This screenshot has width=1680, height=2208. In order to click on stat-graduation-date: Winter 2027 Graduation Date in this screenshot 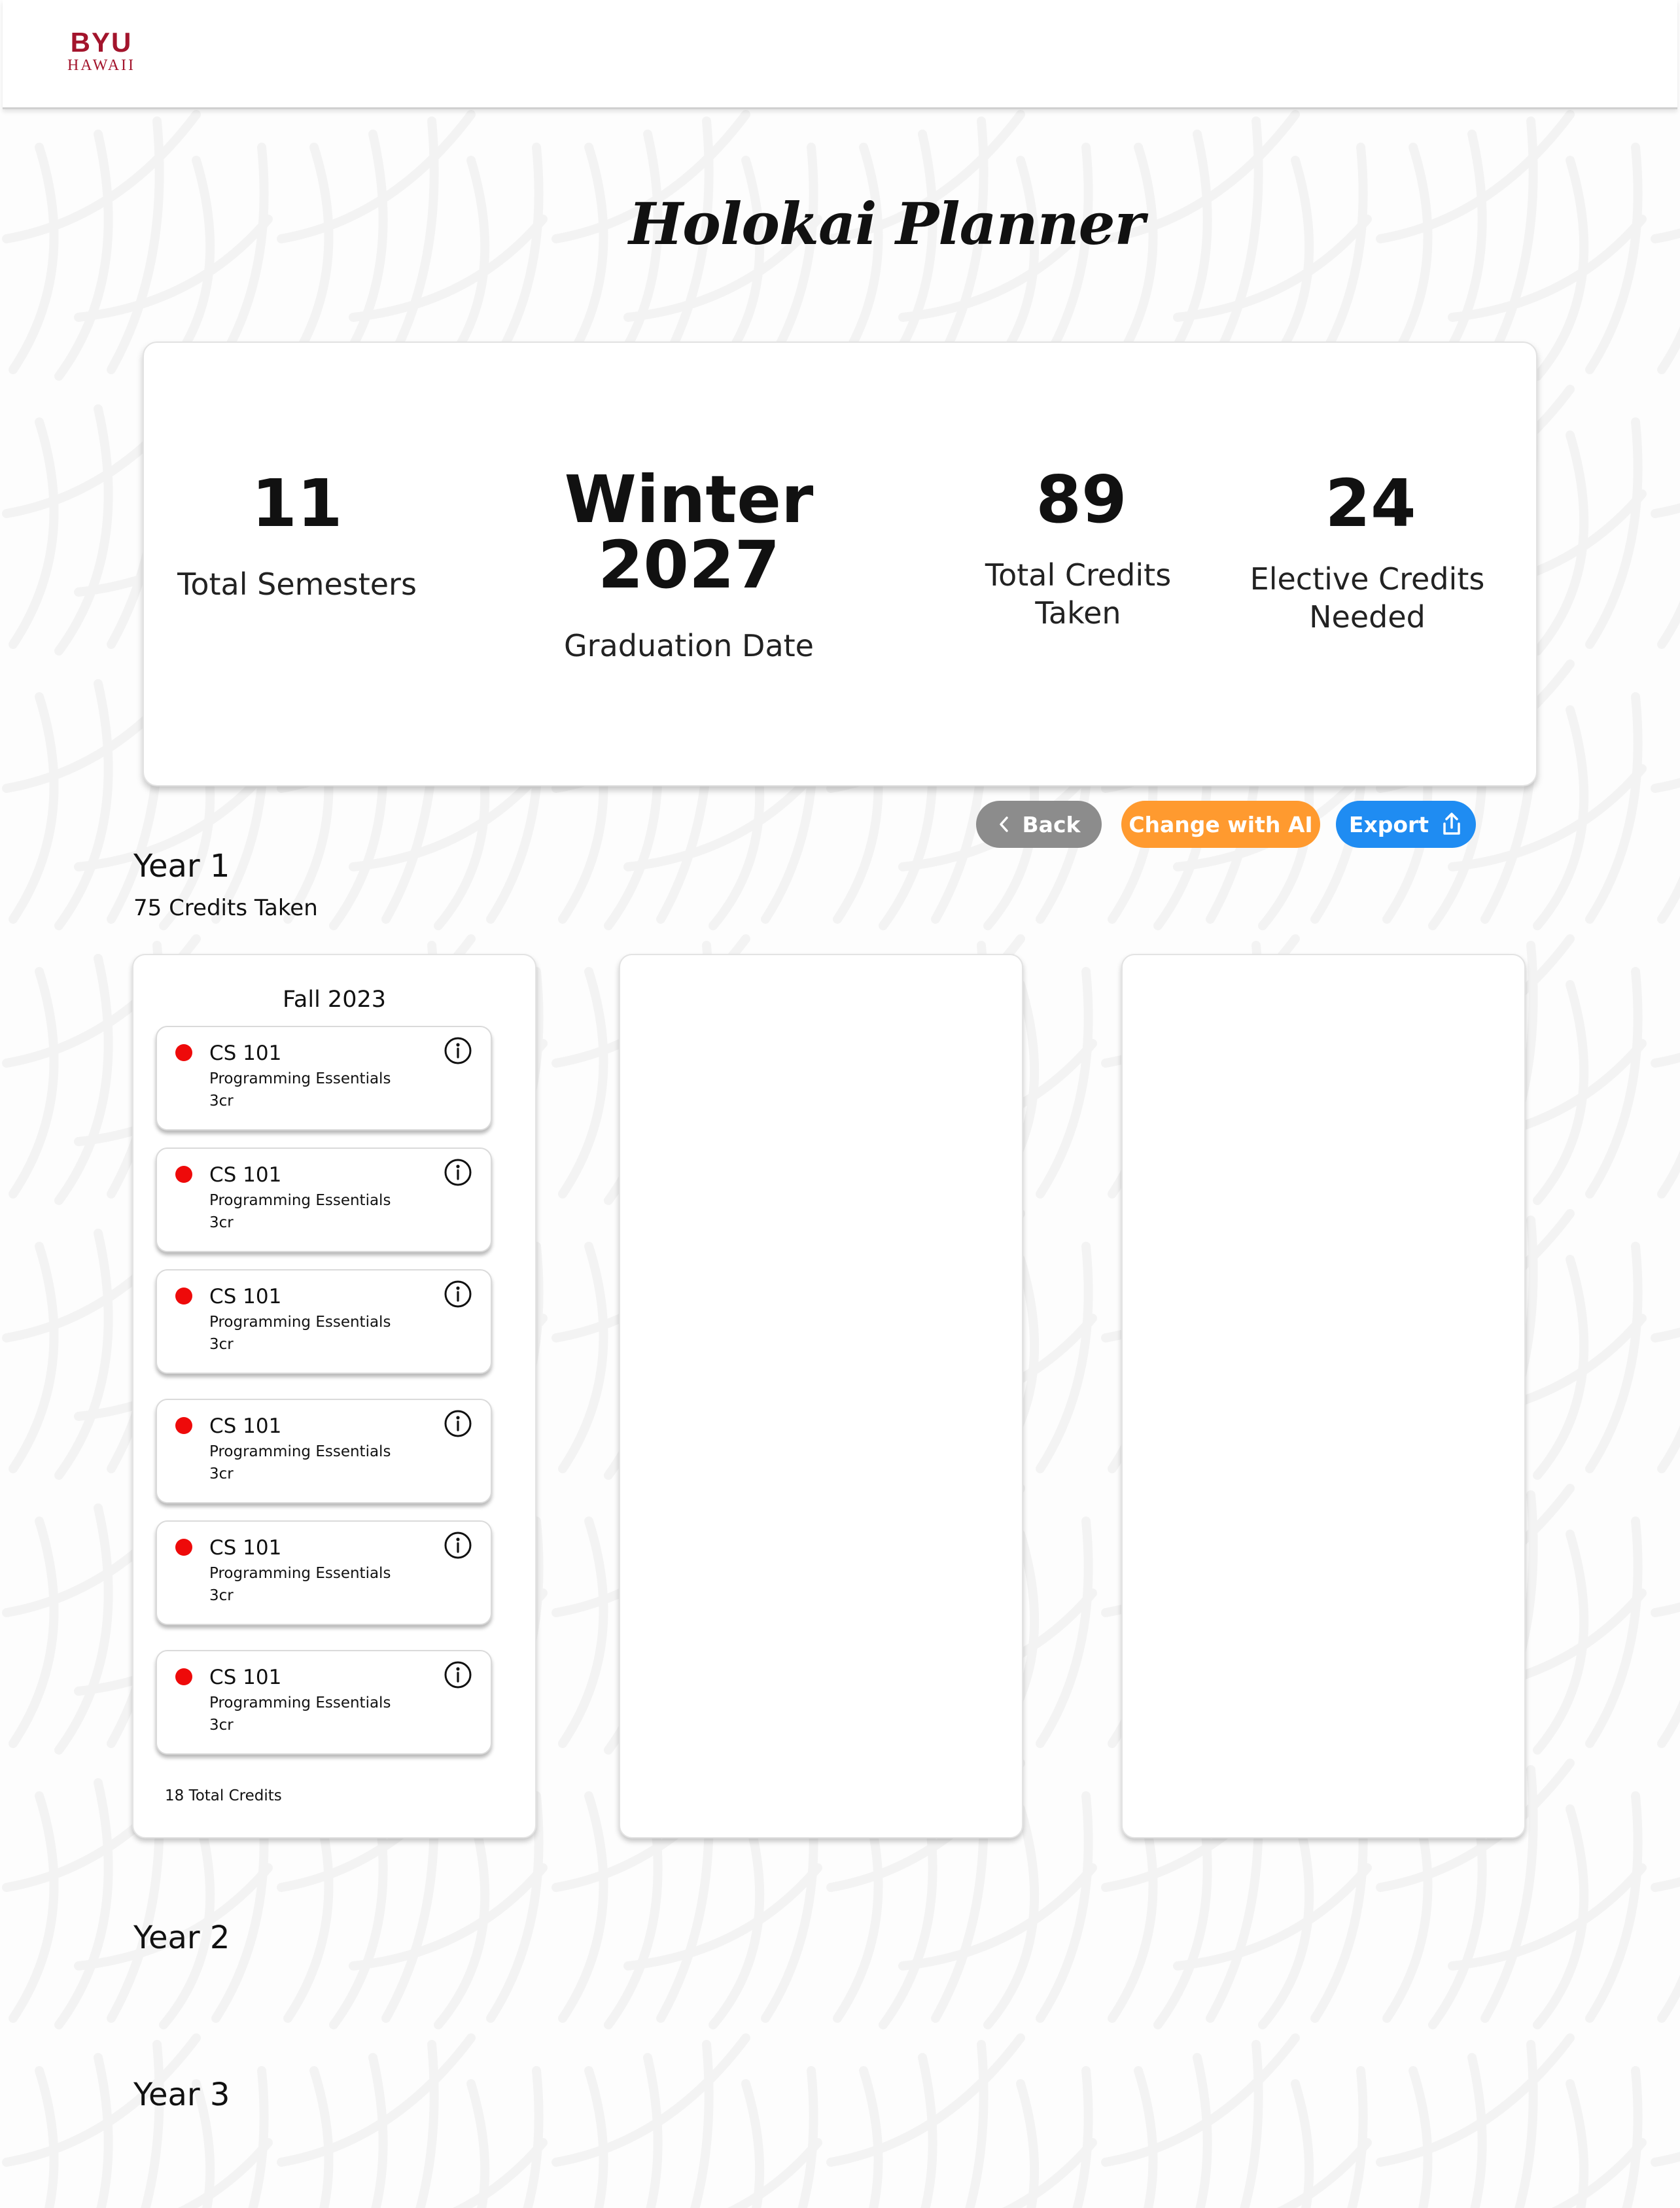, I will do `click(700, 566)`.